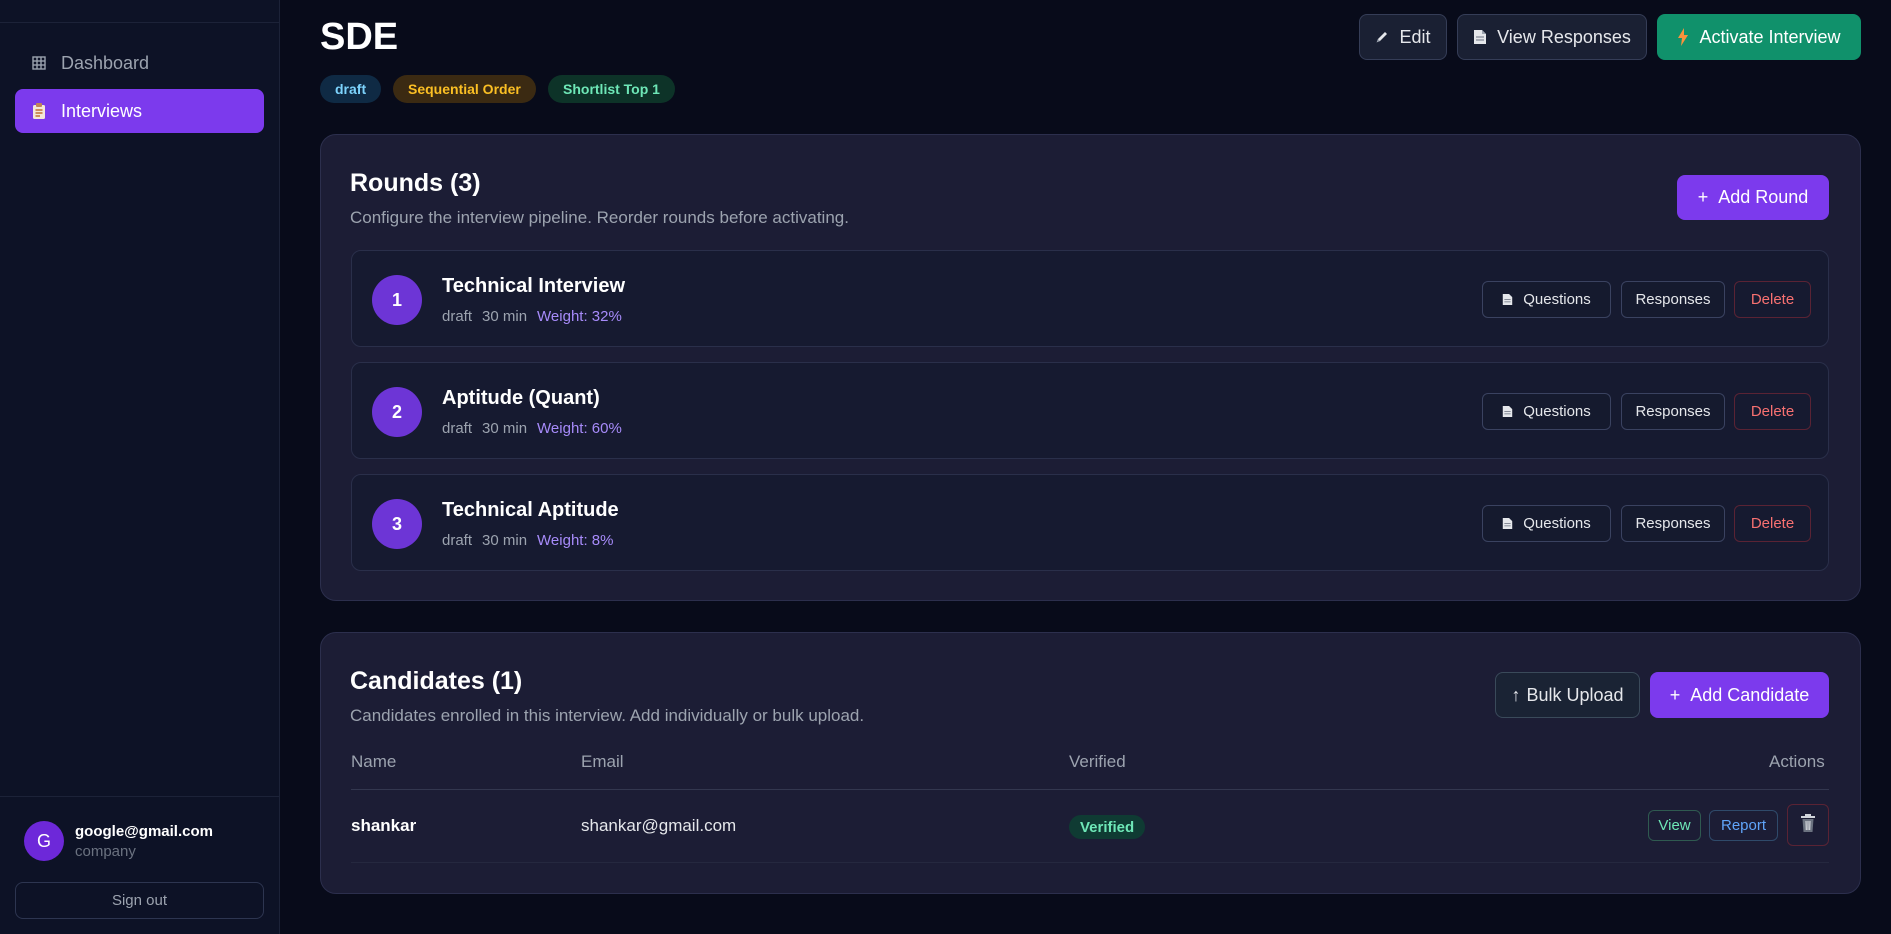  I want to click on candidate-name: shankar, so click(384, 825).